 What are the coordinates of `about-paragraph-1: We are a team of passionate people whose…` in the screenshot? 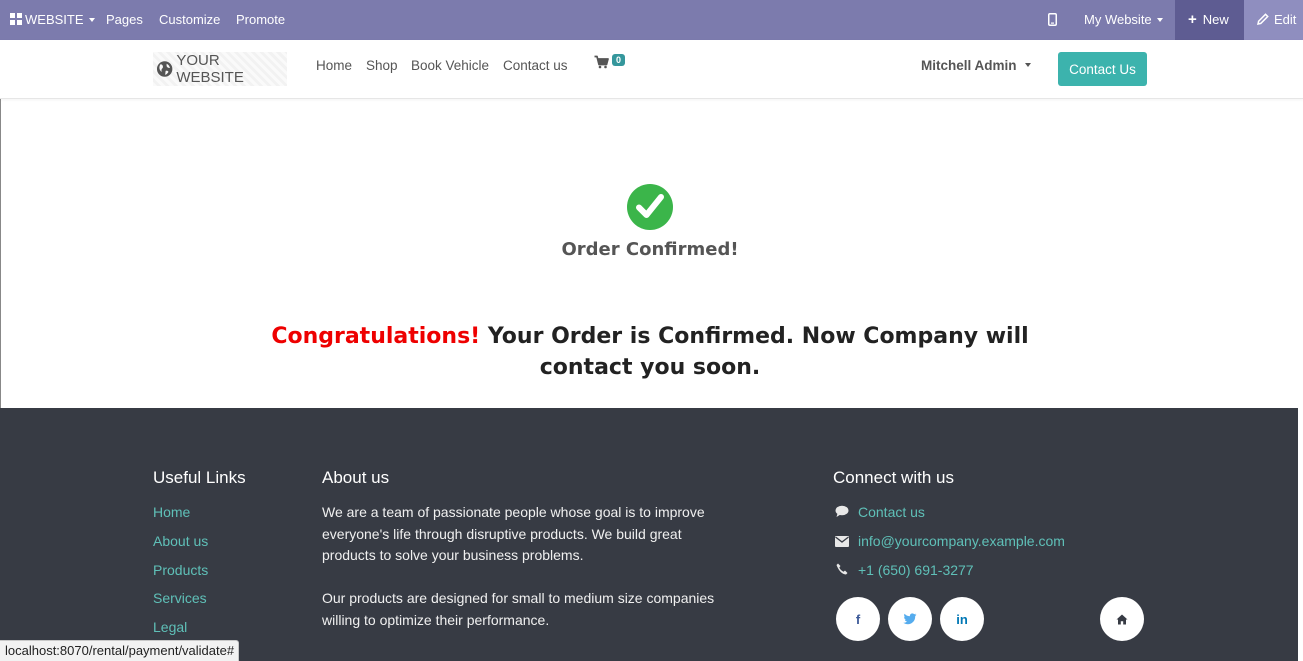 It's located at (513, 533).